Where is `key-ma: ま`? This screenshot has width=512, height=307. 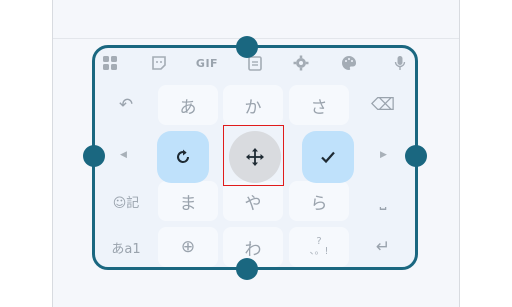
key-ma: ま is located at coordinates (188, 201).